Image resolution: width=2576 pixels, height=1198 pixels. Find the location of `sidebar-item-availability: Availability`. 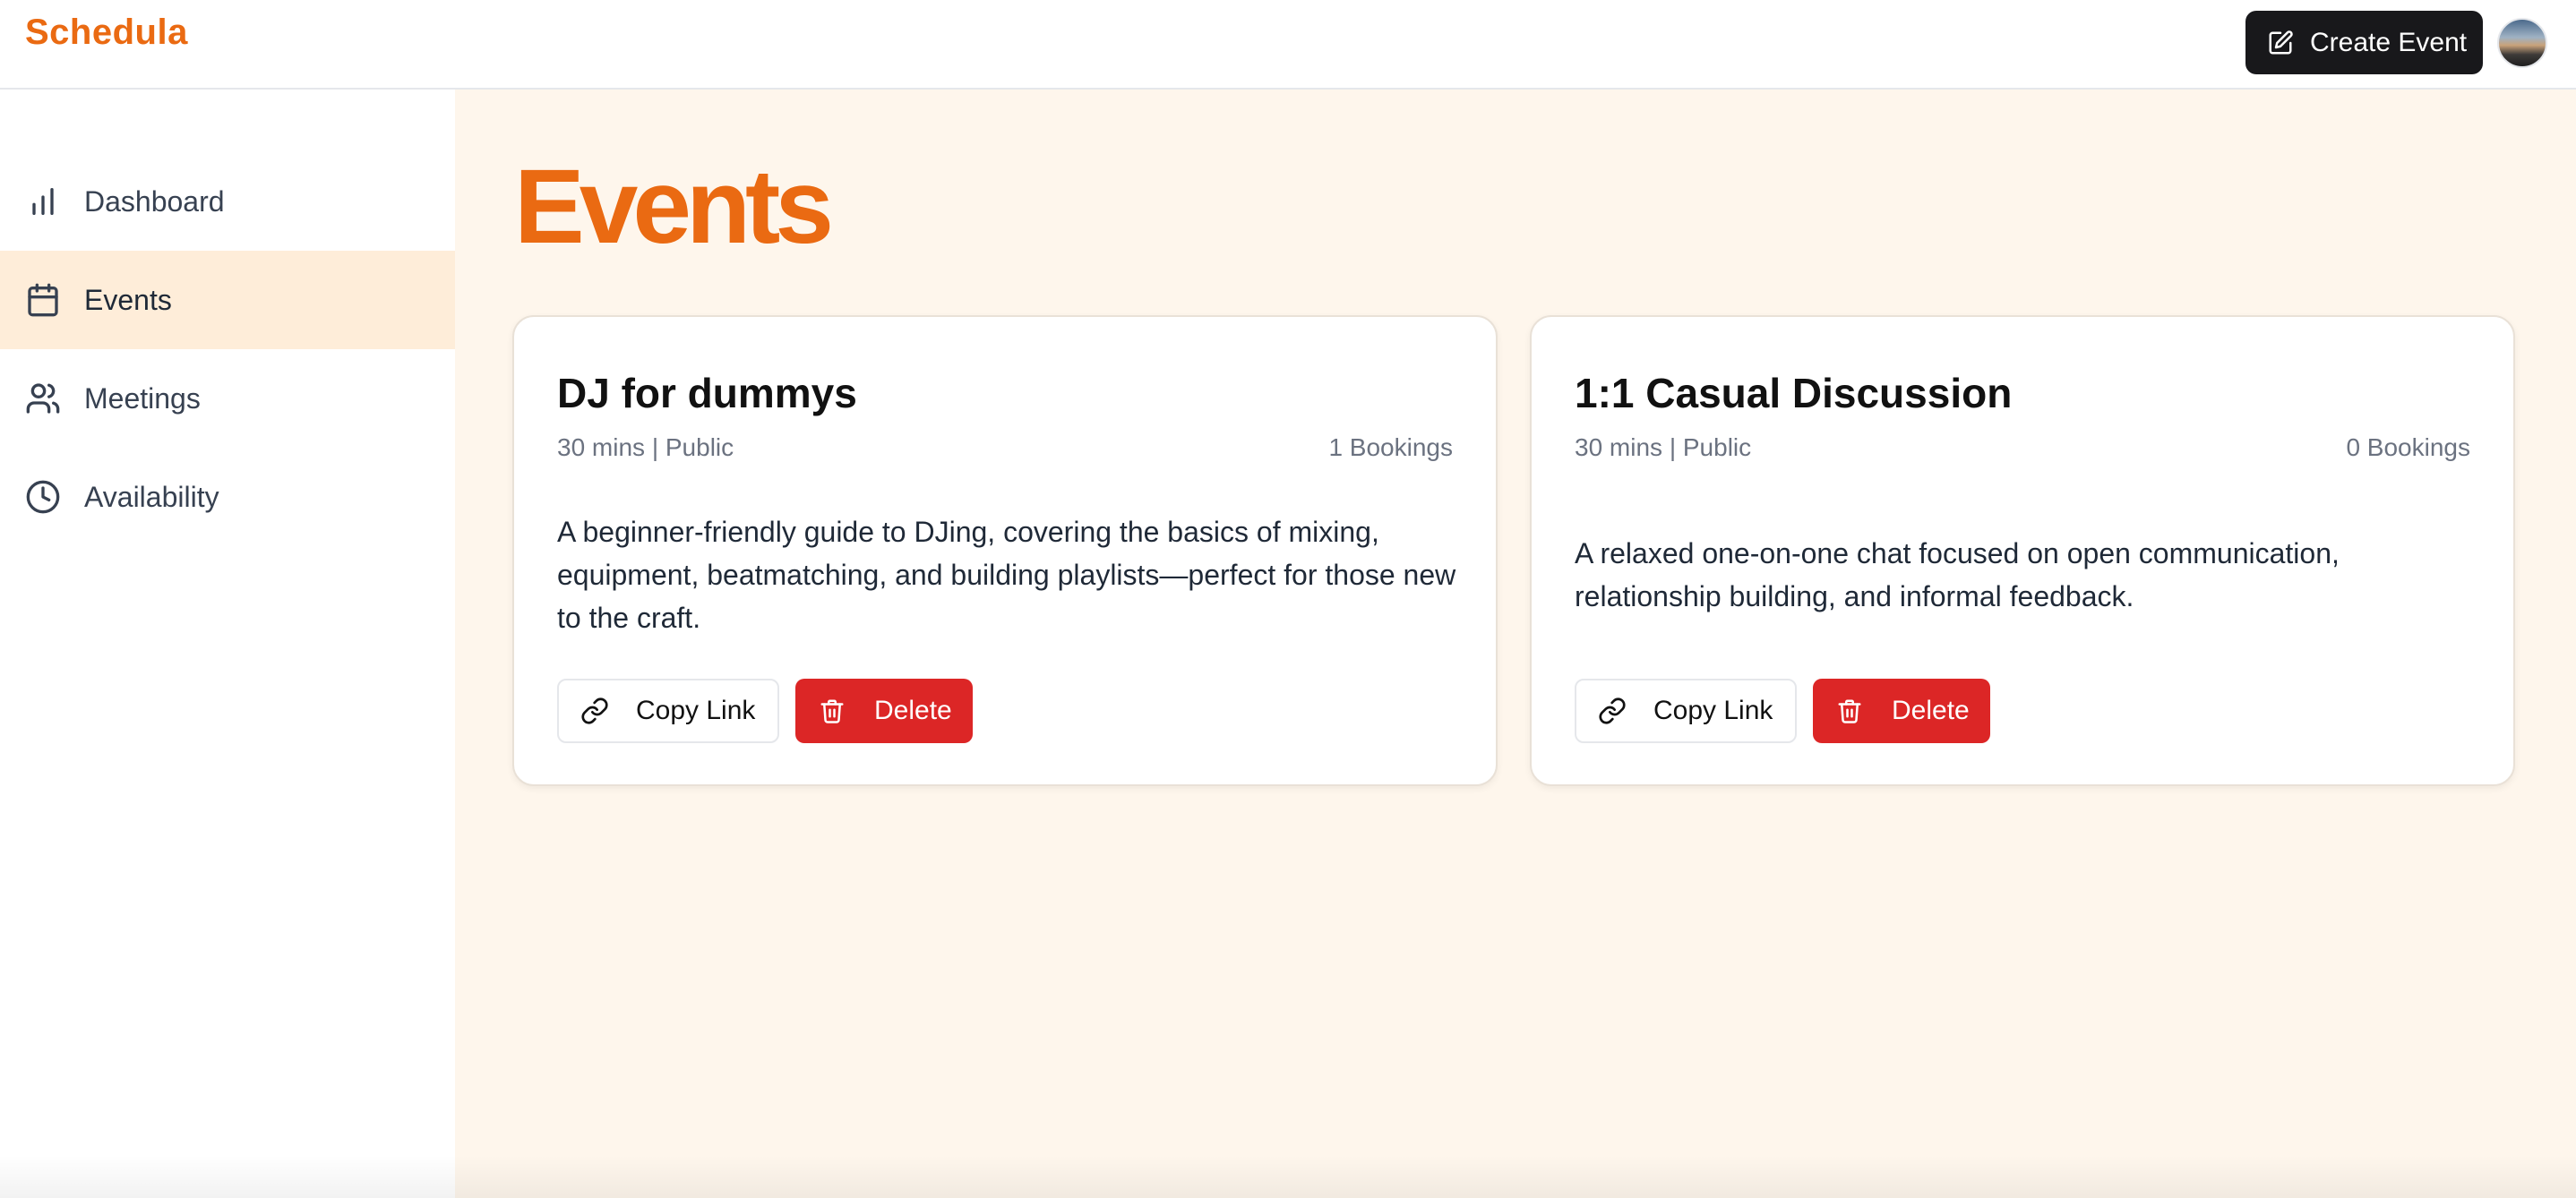

sidebar-item-availability: Availability is located at coordinates (227, 497).